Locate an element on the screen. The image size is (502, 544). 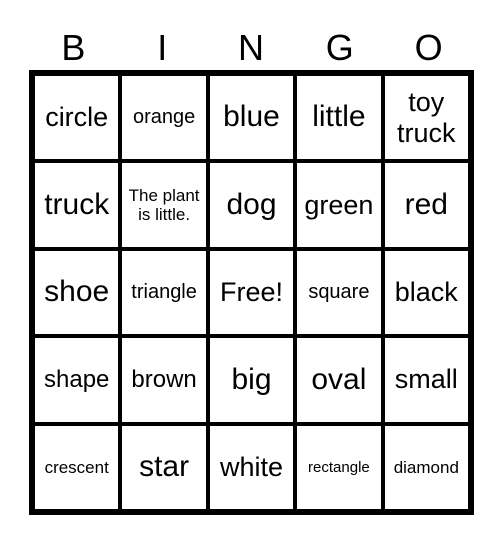
bingo-cell: white is located at coordinates (251, 467).